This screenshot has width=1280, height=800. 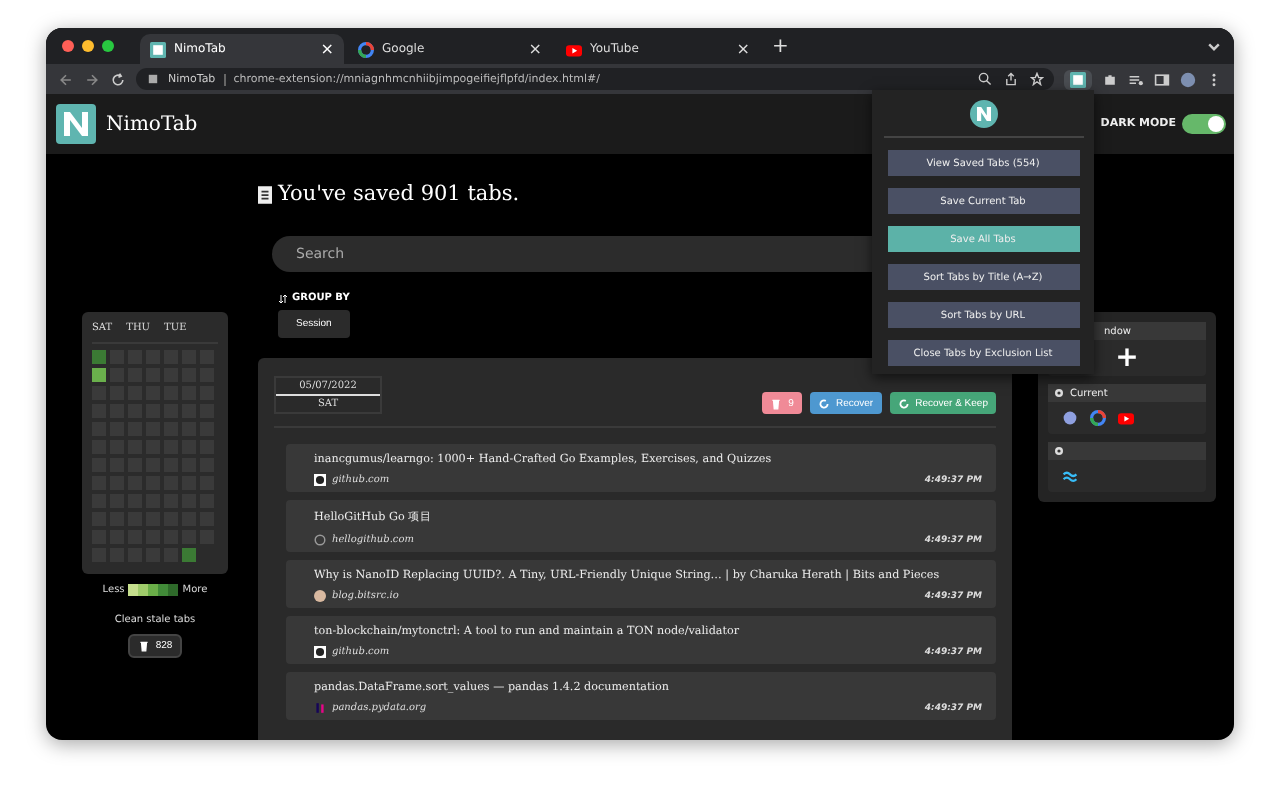 What do you see at coordinates (1214, 46) in the screenshot?
I see `chevron-down-icon` at bounding box center [1214, 46].